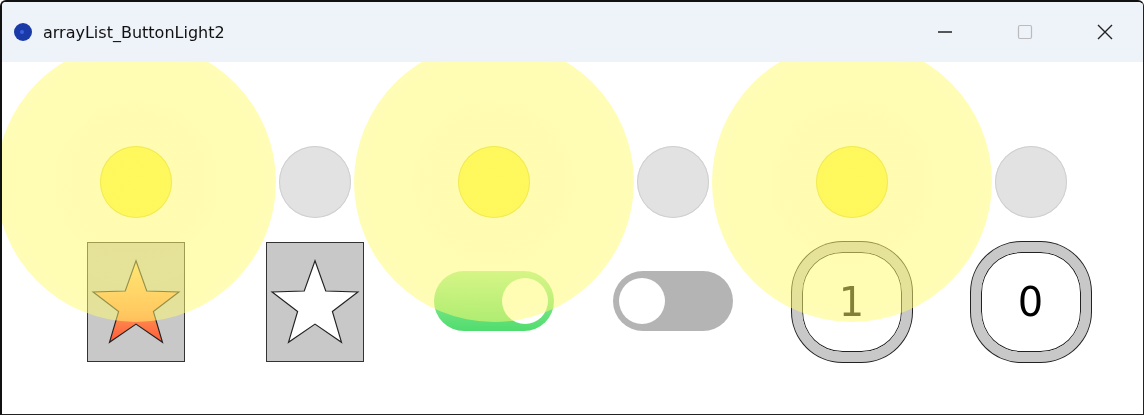 This screenshot has width=1144, height=415. What do you see at coordinates (1105, 32) in the screenshot?
I see `close-icon` at bounding box center [1105, 32].